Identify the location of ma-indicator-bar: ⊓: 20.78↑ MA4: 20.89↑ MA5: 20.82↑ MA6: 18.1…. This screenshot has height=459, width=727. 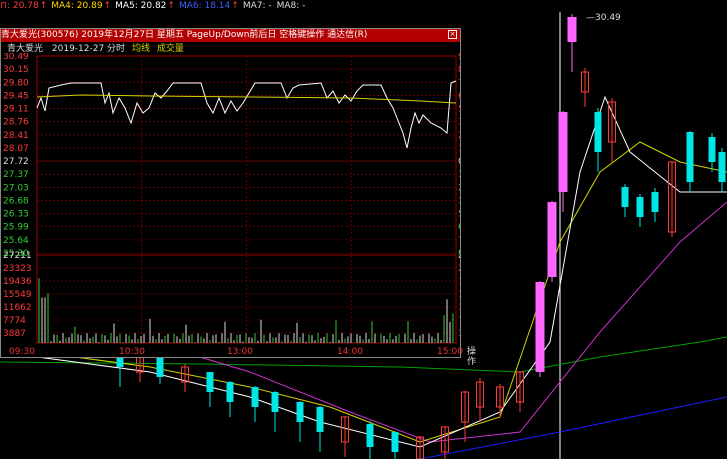
(363, 6).